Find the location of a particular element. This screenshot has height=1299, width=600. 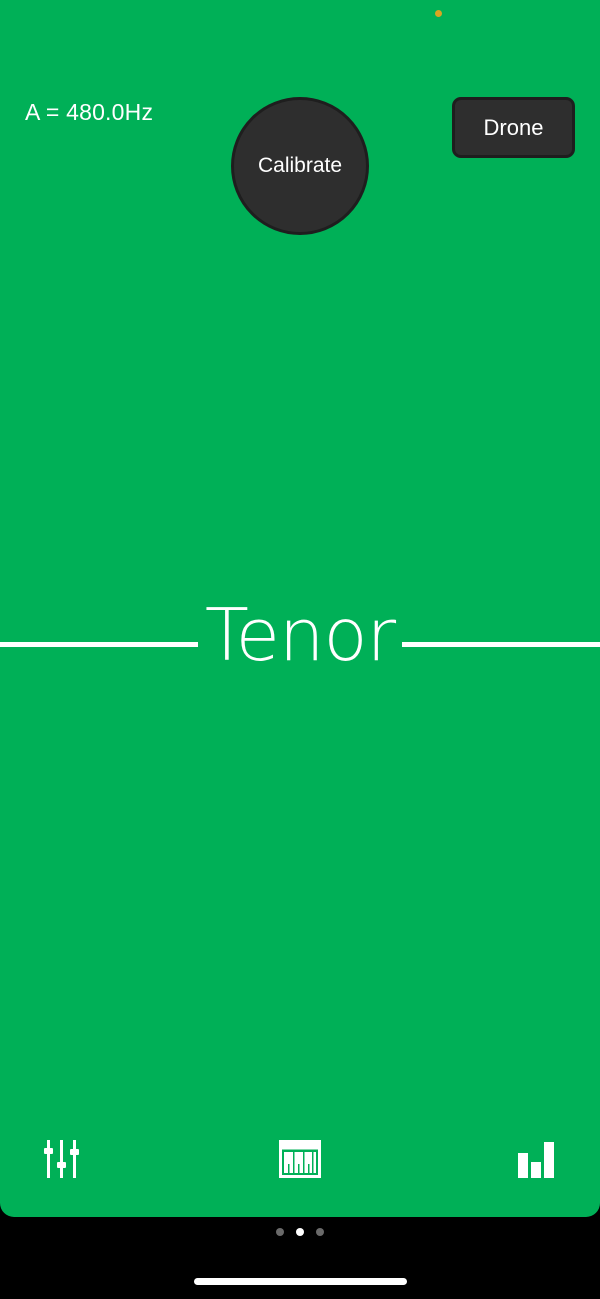

page-indicator is located at coordinates (300, 1234).